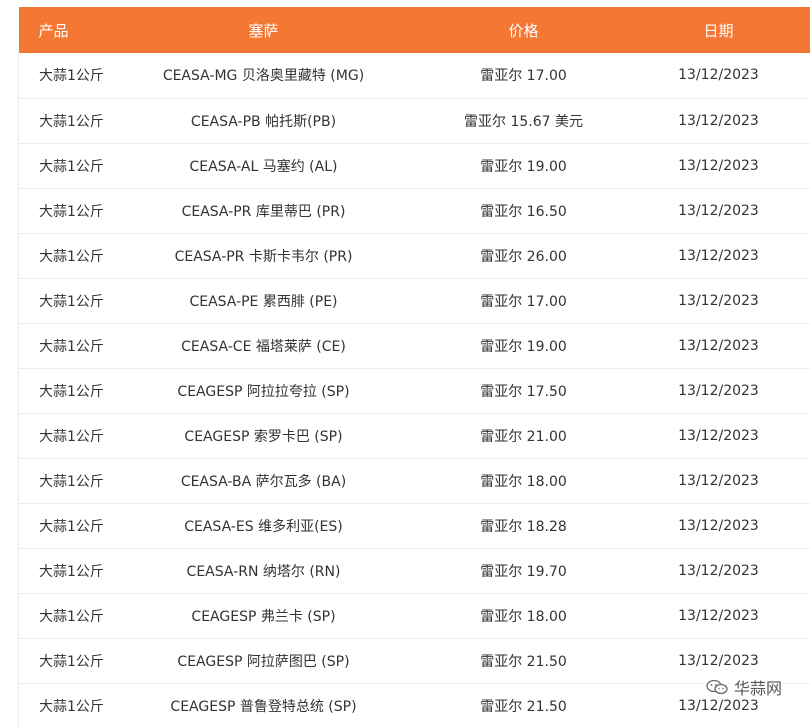  I want to click on cell-ceasa: CEASA-PE 累西腓 (PE), so click(263, 301).